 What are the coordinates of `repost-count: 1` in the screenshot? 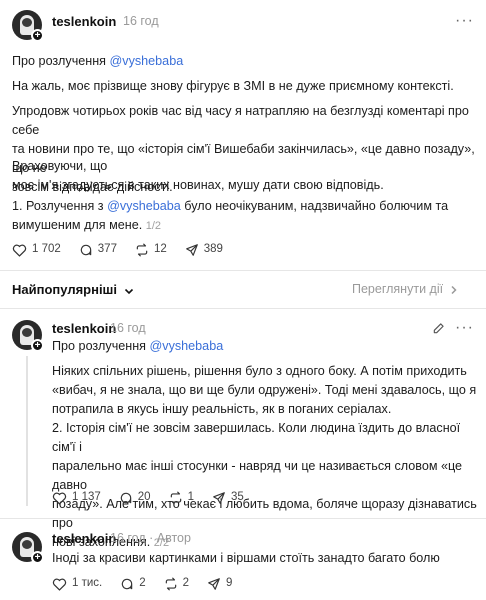 It's located at (190, 497).